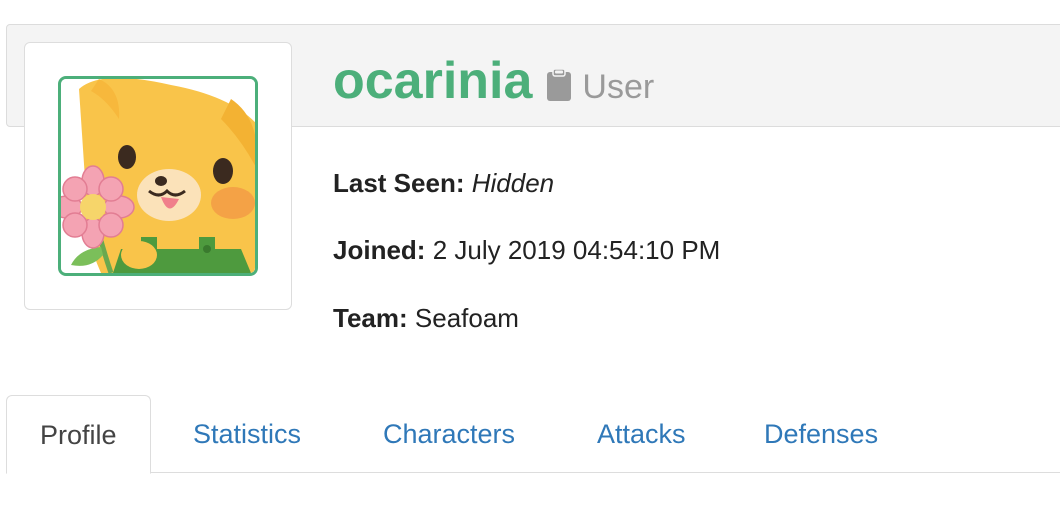  What do you see at coordinates (433, 81) in the screenshot?
I see `username: ocarinia` at bounding box center [433, 81].